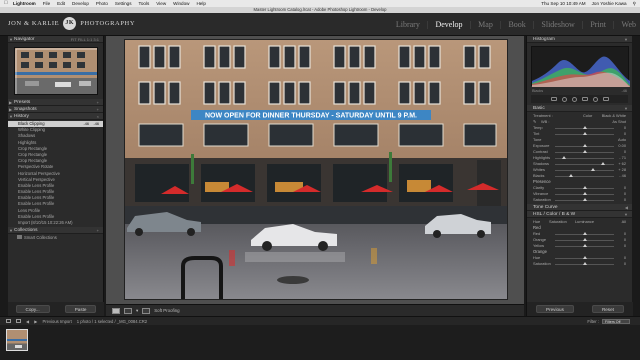 This screenshot has height=360, width=640. I want to click on add-collection-icon: +, so click(98, 230).